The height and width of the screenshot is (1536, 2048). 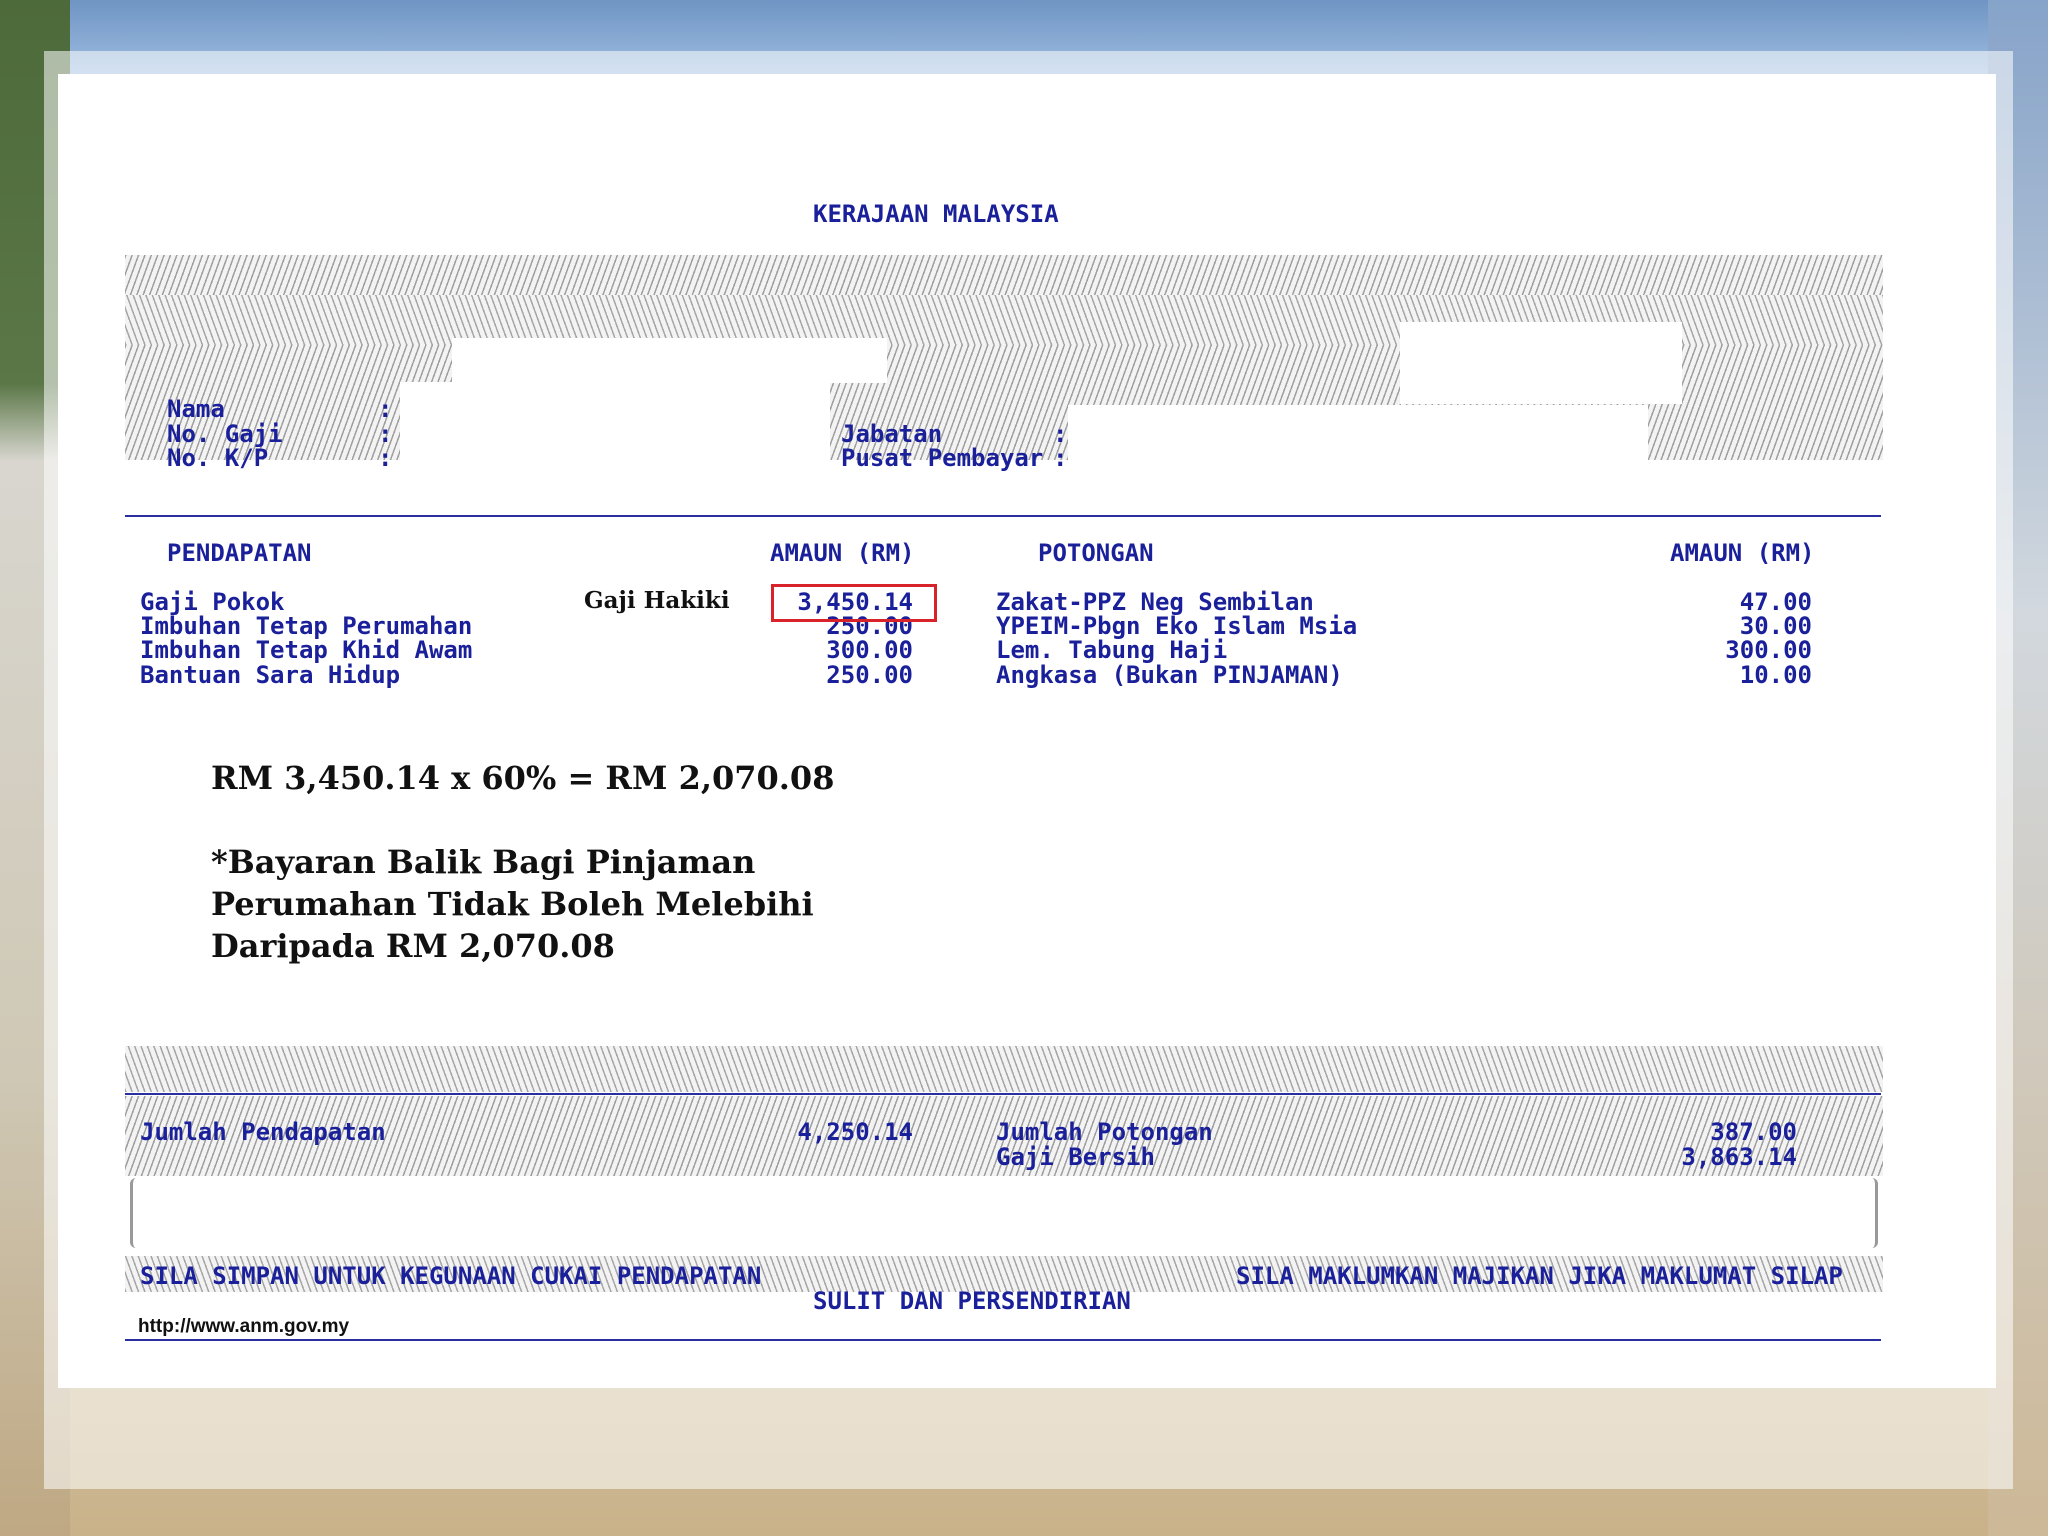 What do you see at coordinates (855, 1132) in the screenshot?
I see `jumlah-pendapatan-amount: 4,250.14` at bounding box center [855, 1132].